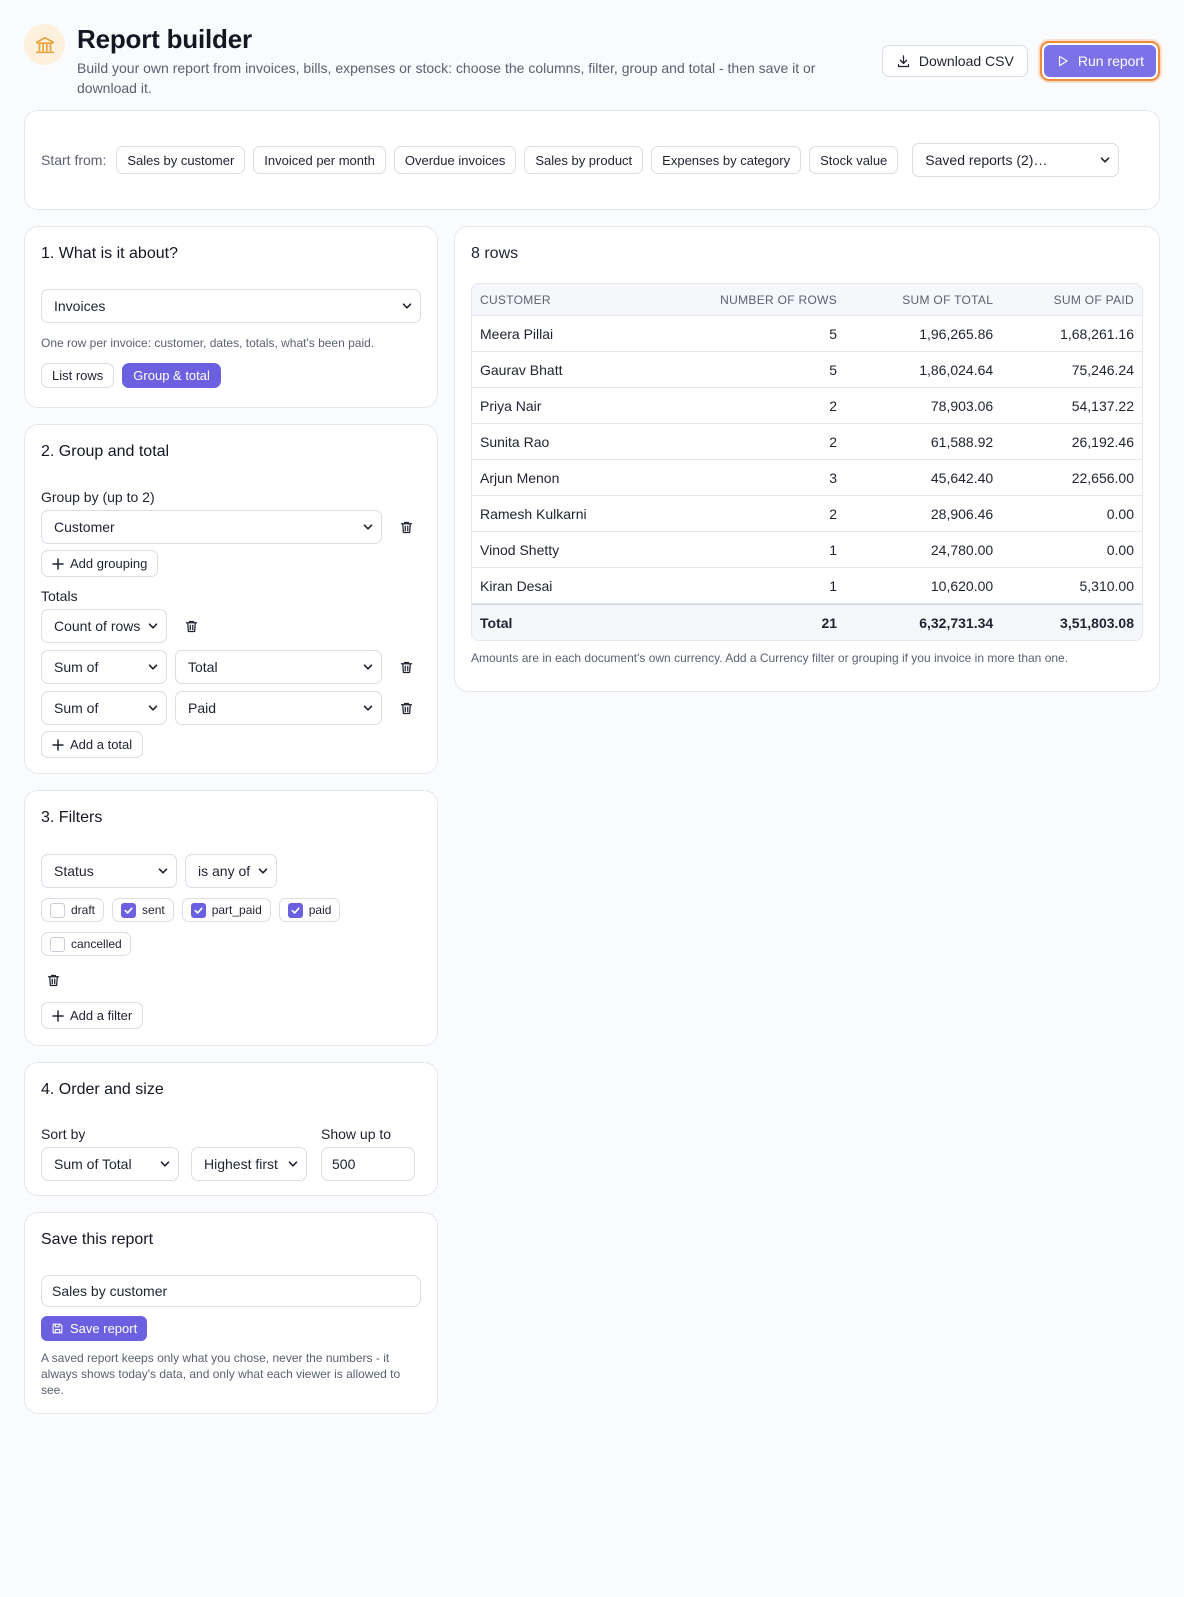 The height and width of the screenshot is (1597, 1184). What do you see at coordinates (923, 442) in the screenshot?
I see `cell-total: 61,588.92` at bounding box center [923, 442].